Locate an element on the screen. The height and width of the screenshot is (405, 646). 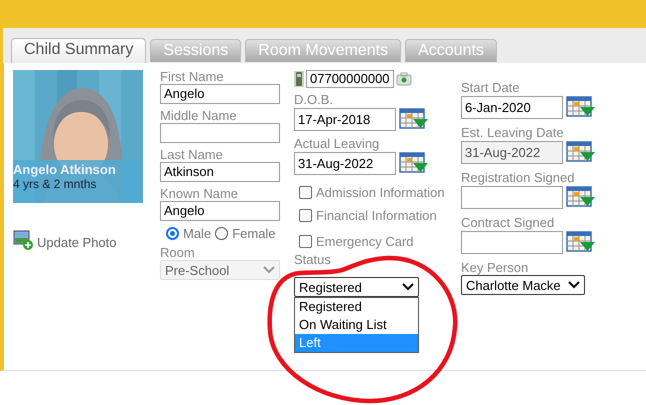
date-field: 17-Apr-2018 is located at coordinates (345, 119).